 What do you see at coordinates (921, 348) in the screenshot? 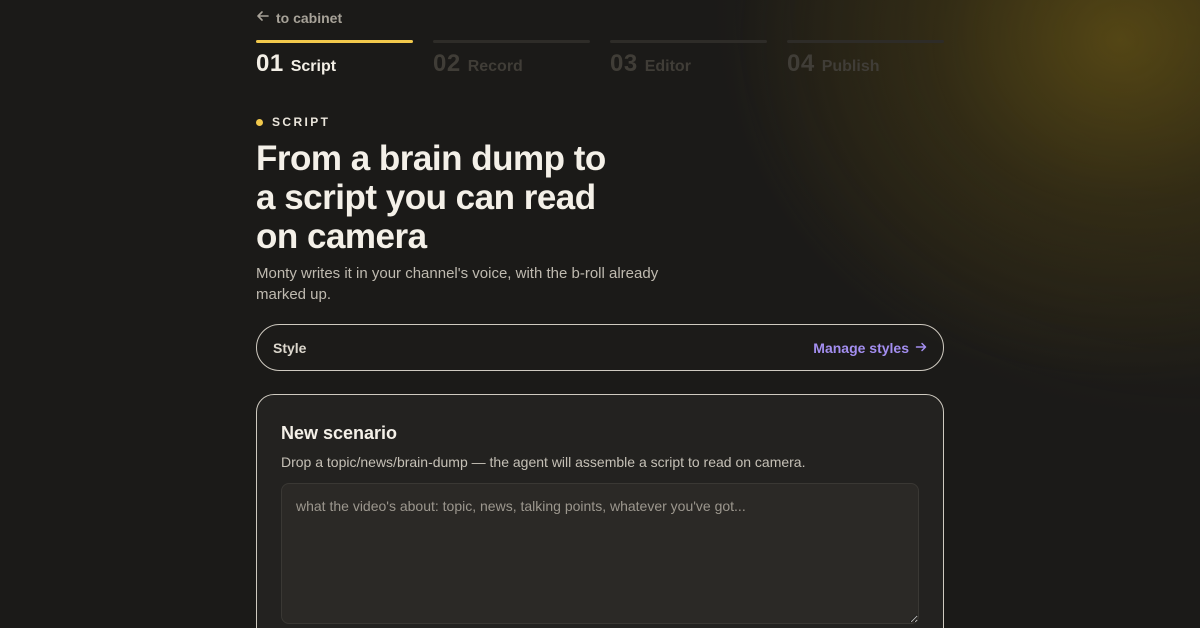
I see `arrow-right-icon` at bounding box center [921, 348].